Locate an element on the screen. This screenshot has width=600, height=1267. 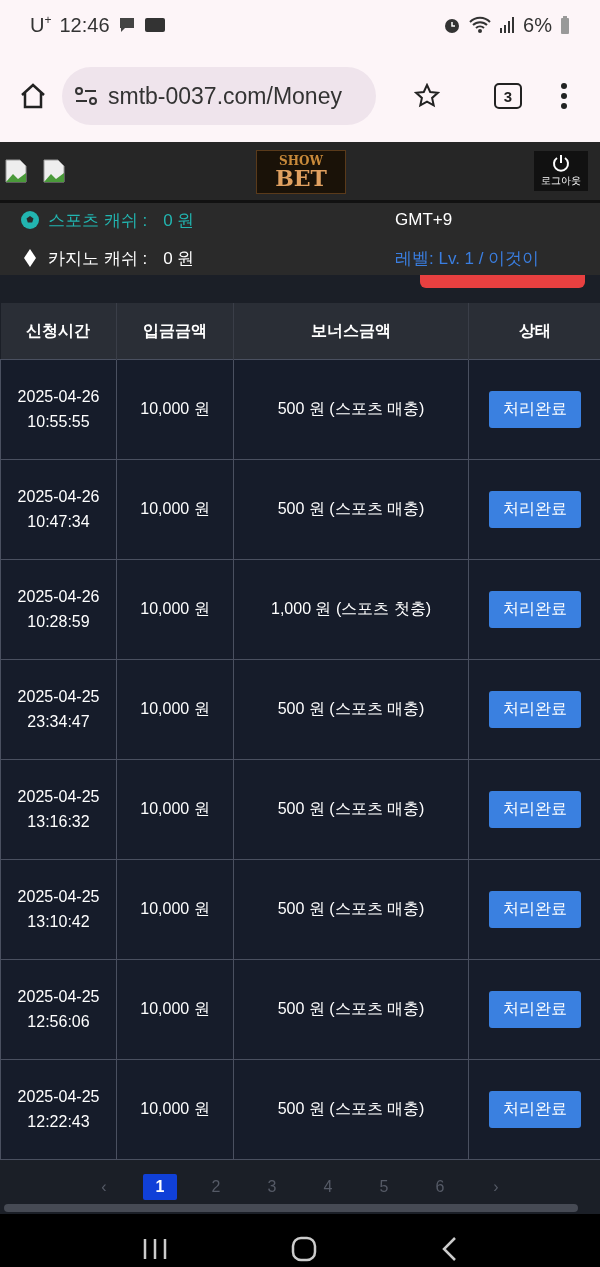
url-text: smtb-0037.com/Money is located at coordinates (225, 96).